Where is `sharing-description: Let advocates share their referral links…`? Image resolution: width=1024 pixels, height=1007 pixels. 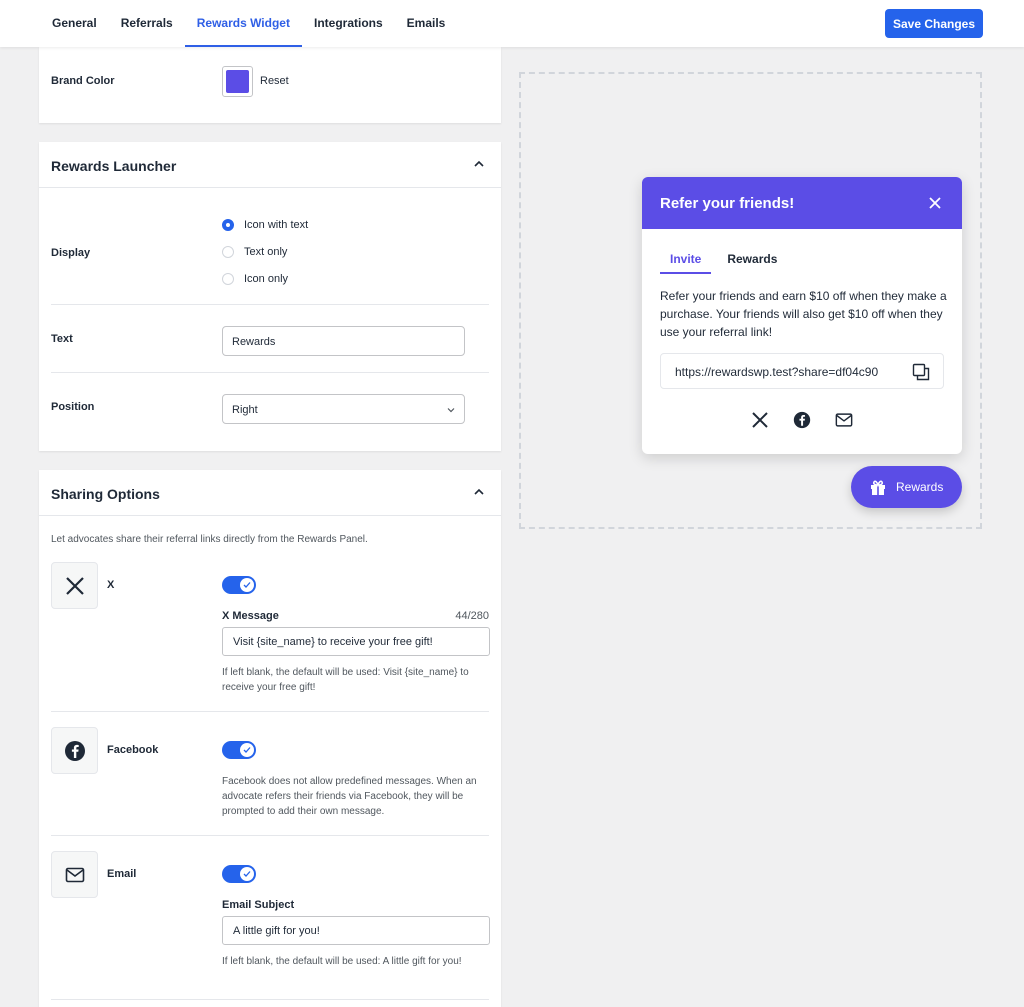
sharing-description: Let advocates share their referral links… is located at coordinates (209, 539).